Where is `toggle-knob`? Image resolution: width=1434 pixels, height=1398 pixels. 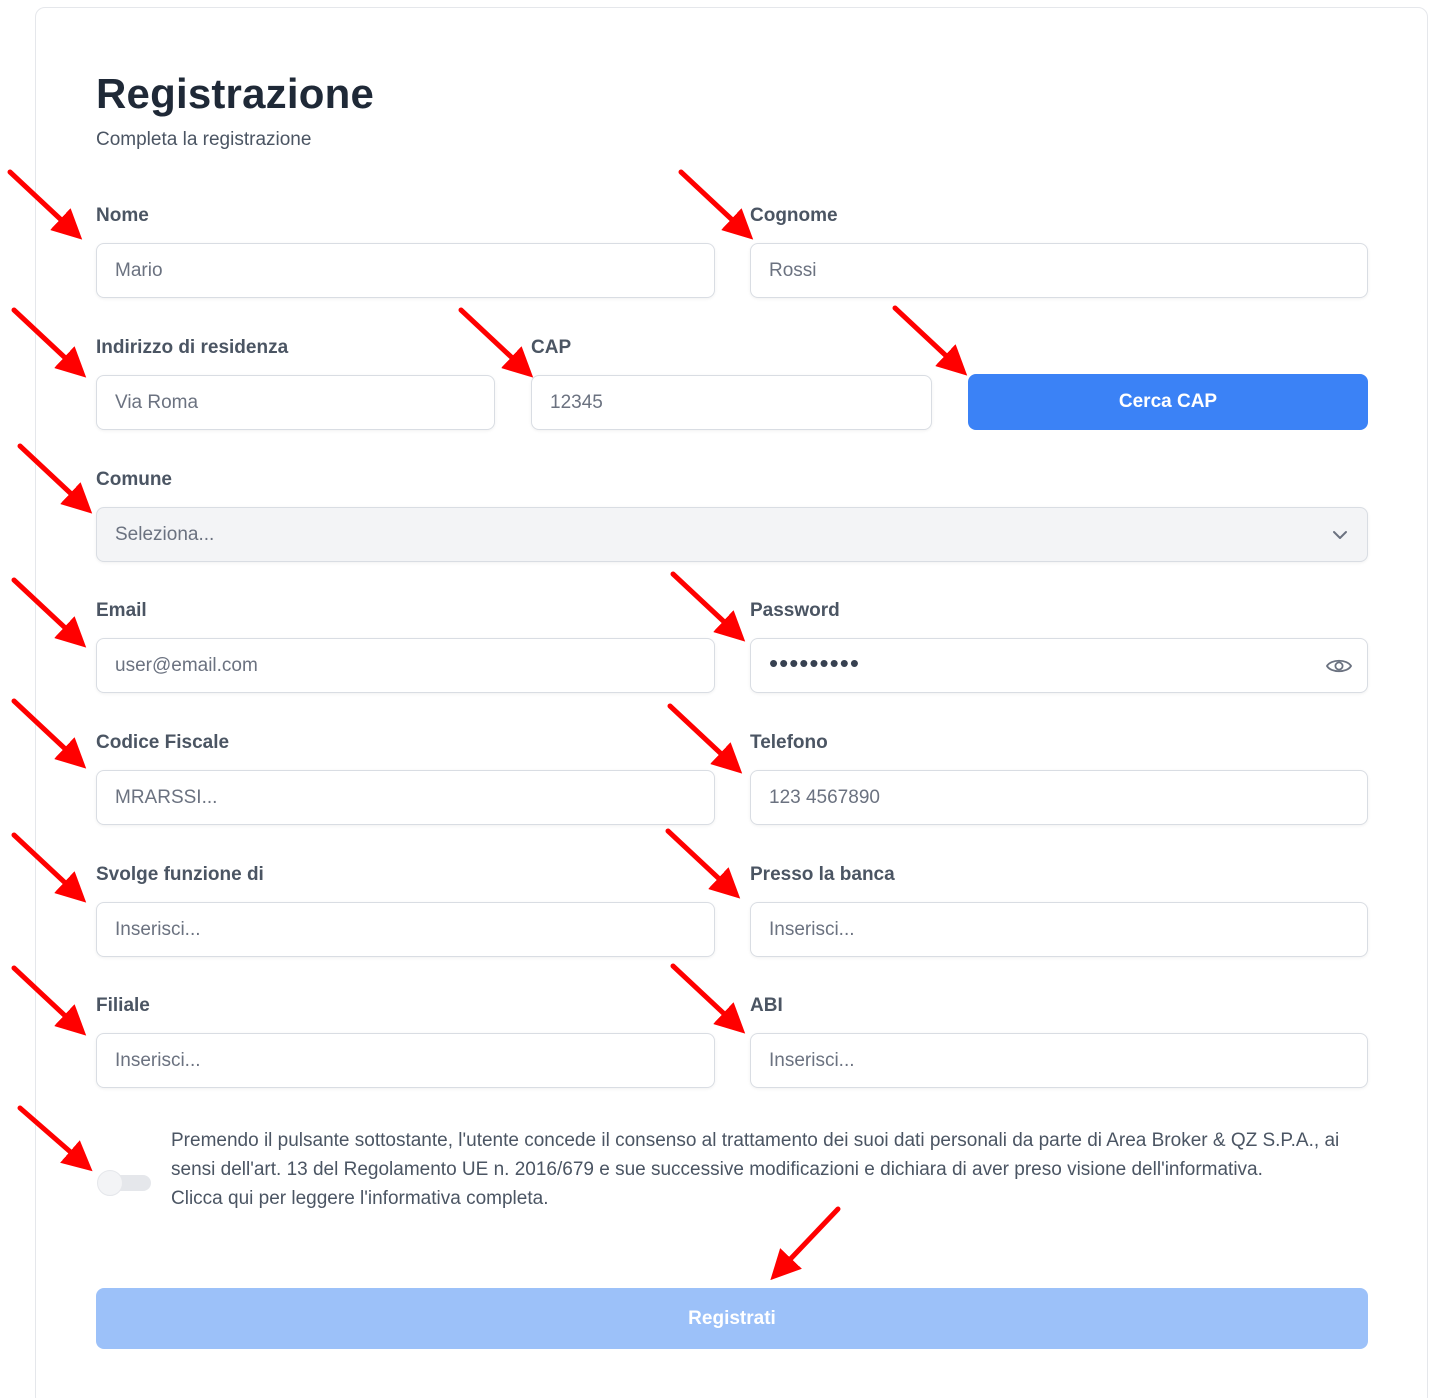 toggle-knob is located at coordinates (110, 1183).